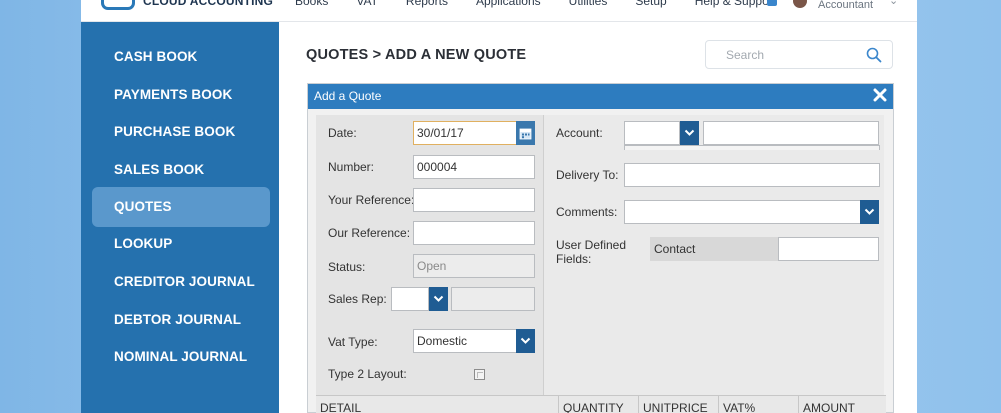 This screenshot has width=1001, height=413. What do you see at coordinates (353, 342) in the screenshot?
I see `vat-type-label: Vat Type:` at bounding box center [353, 342].